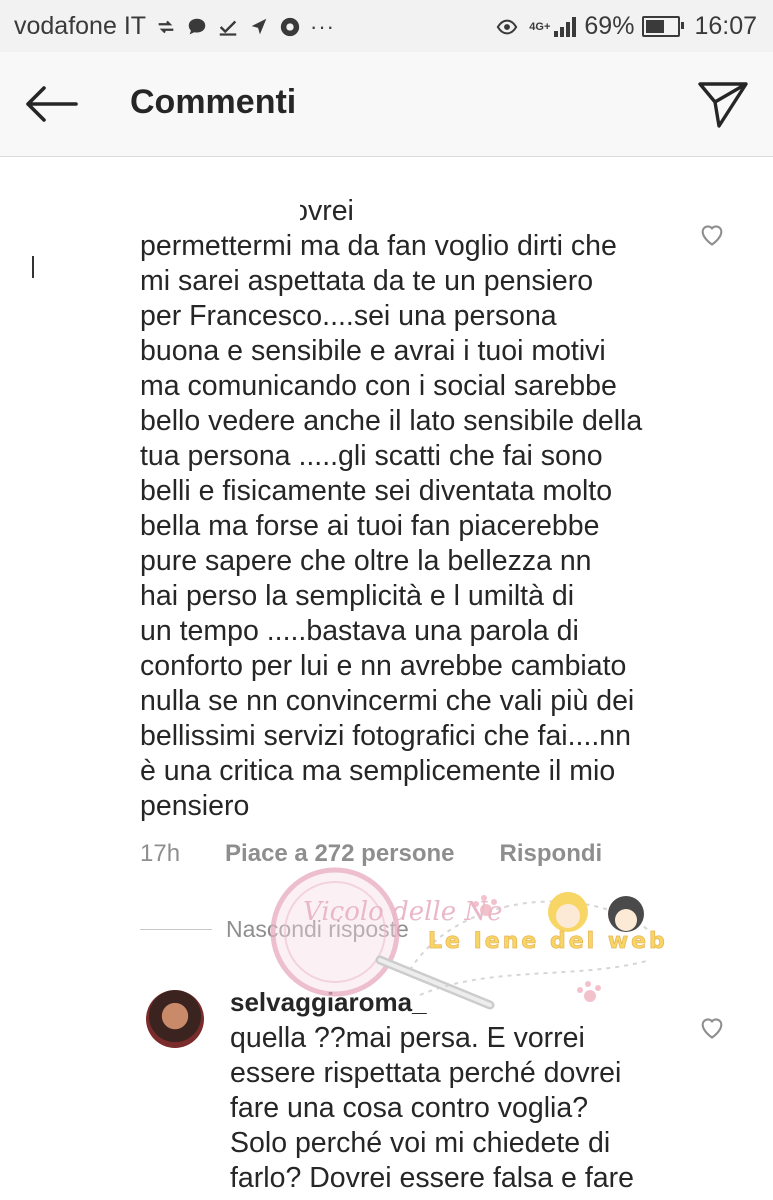 The width and height of the screenshot is (773, 1200). I want to click on battery-fill, so click(655, 26).